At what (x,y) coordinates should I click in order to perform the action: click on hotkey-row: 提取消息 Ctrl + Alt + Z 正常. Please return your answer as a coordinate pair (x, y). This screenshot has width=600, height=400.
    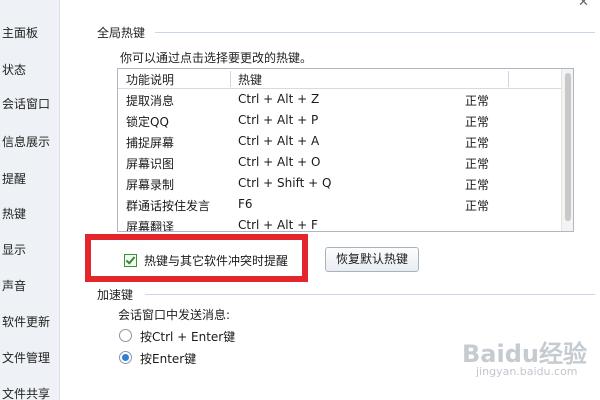
    Looking at the image, I should click on (340, 100).